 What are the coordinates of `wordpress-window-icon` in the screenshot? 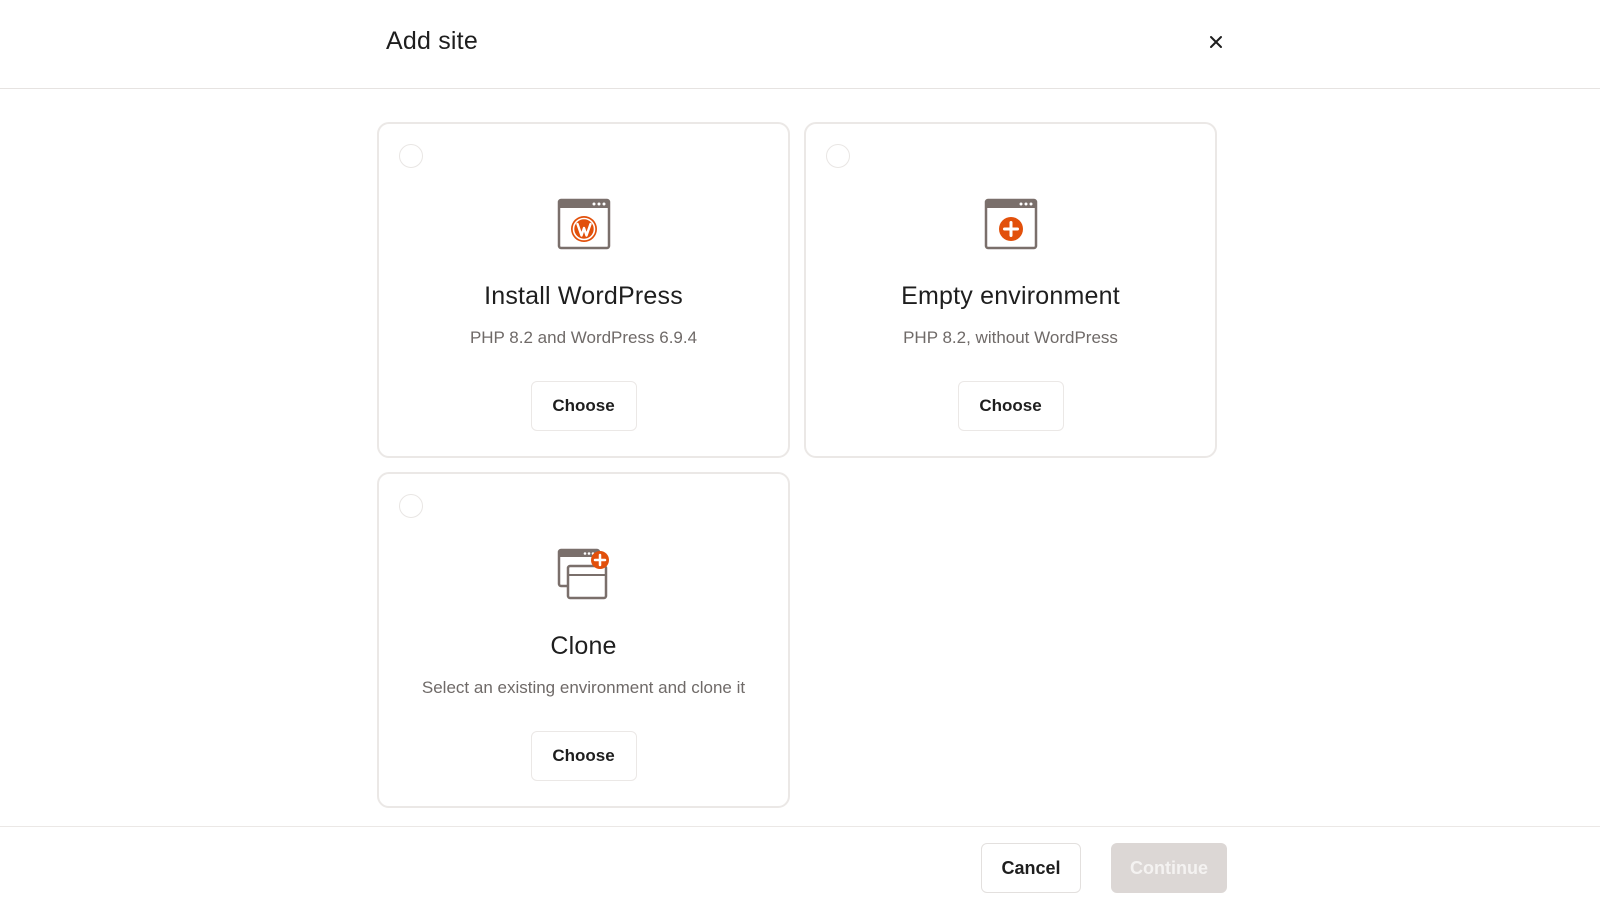 It's located at (583, 224).